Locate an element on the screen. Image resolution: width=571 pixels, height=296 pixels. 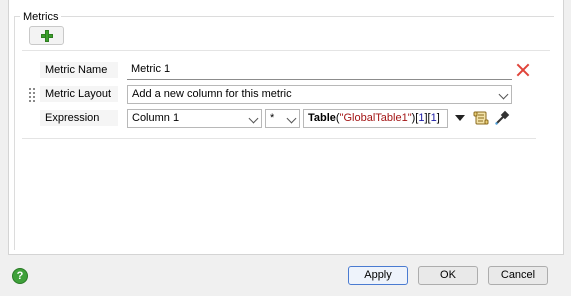
expression-label: Expression is located at coordinates (79, 118).